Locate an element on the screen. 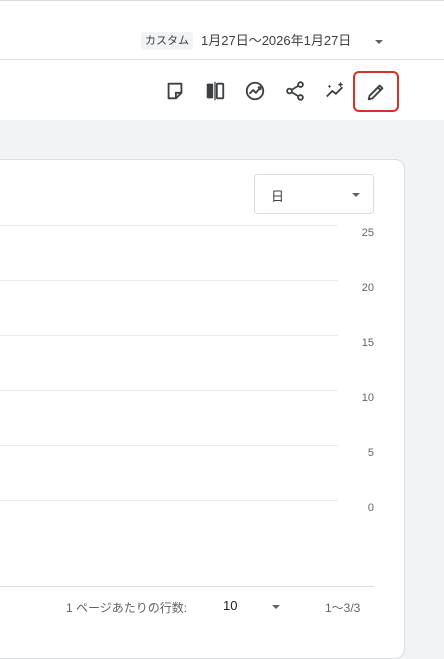  report-toolbar is located at coordinates (222, 90).